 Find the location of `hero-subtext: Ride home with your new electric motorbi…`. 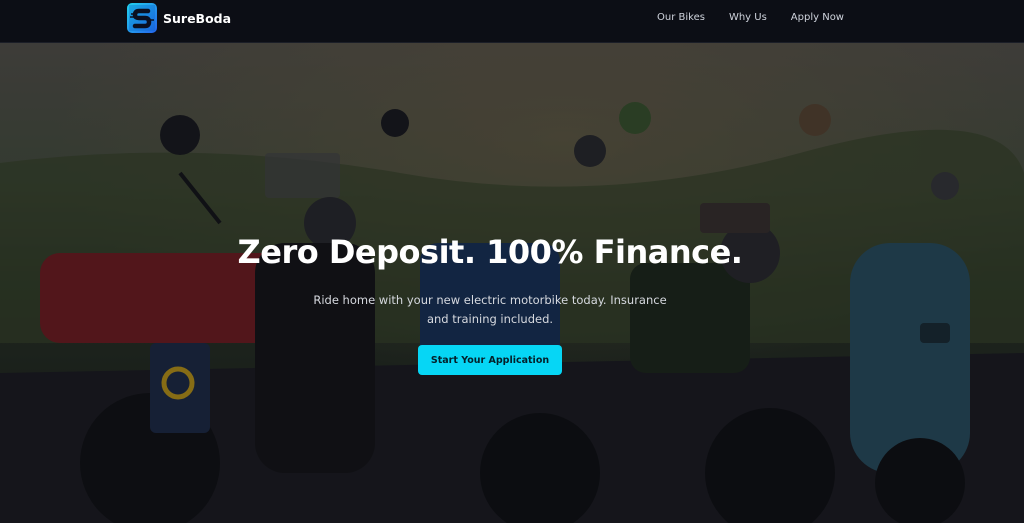

hero-subtext: Ride home with your new electric motorbi… is located at coordinates (490, 309).